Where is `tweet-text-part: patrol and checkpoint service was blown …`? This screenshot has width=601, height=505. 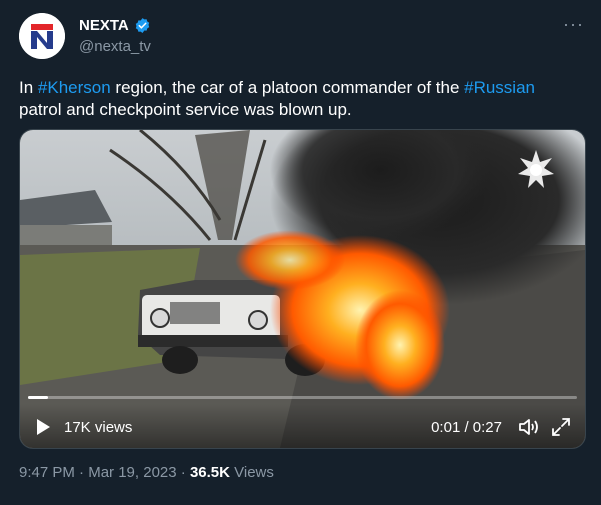
tweet-text-part: patrol and checkpoint service was blown … is located at coordinates (185, 109).